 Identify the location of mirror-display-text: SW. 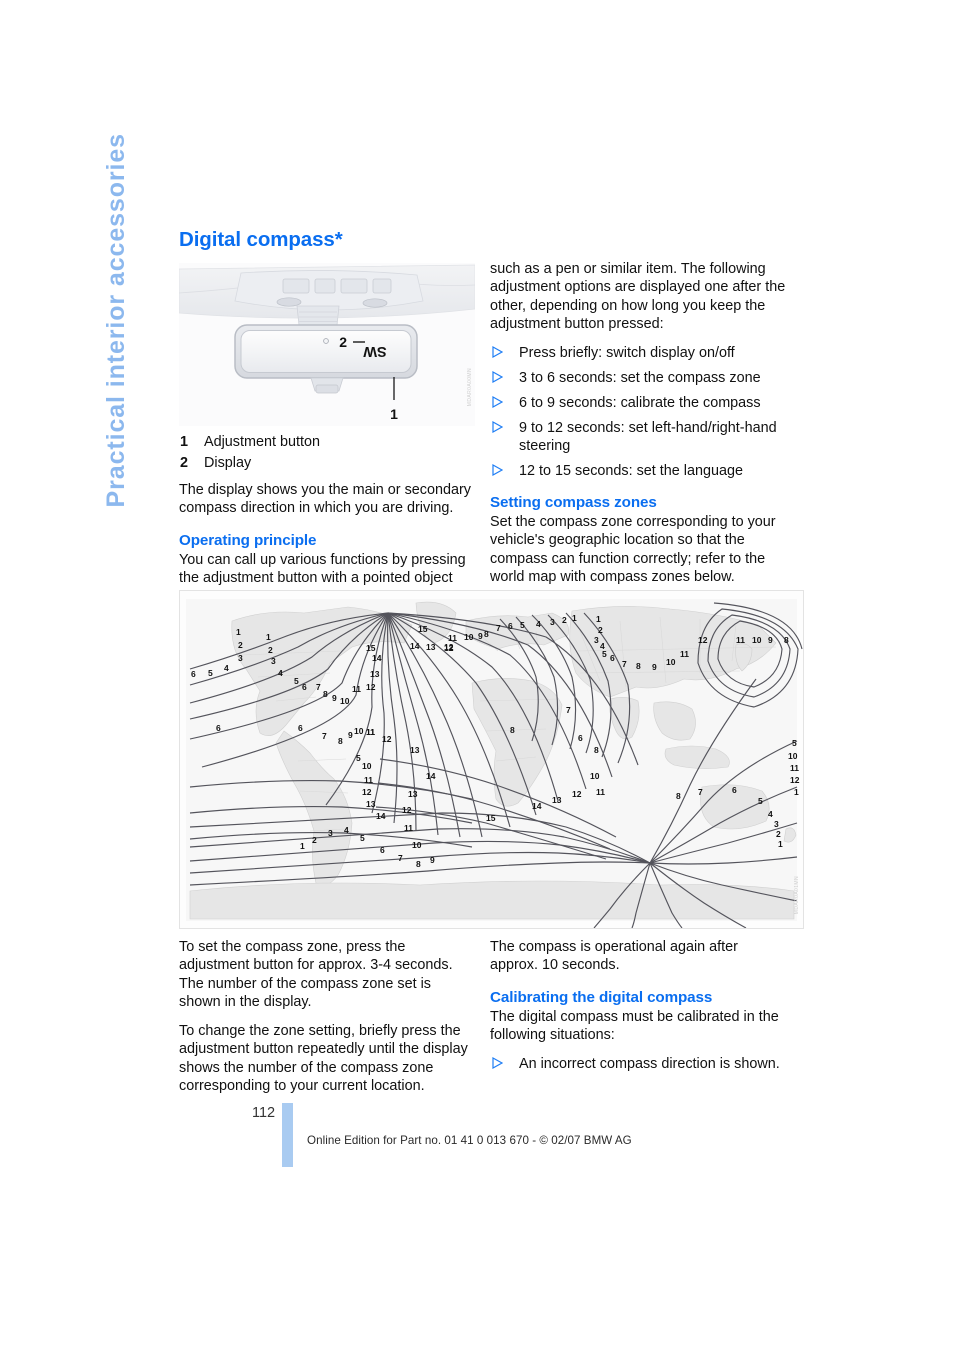
(375, 351).